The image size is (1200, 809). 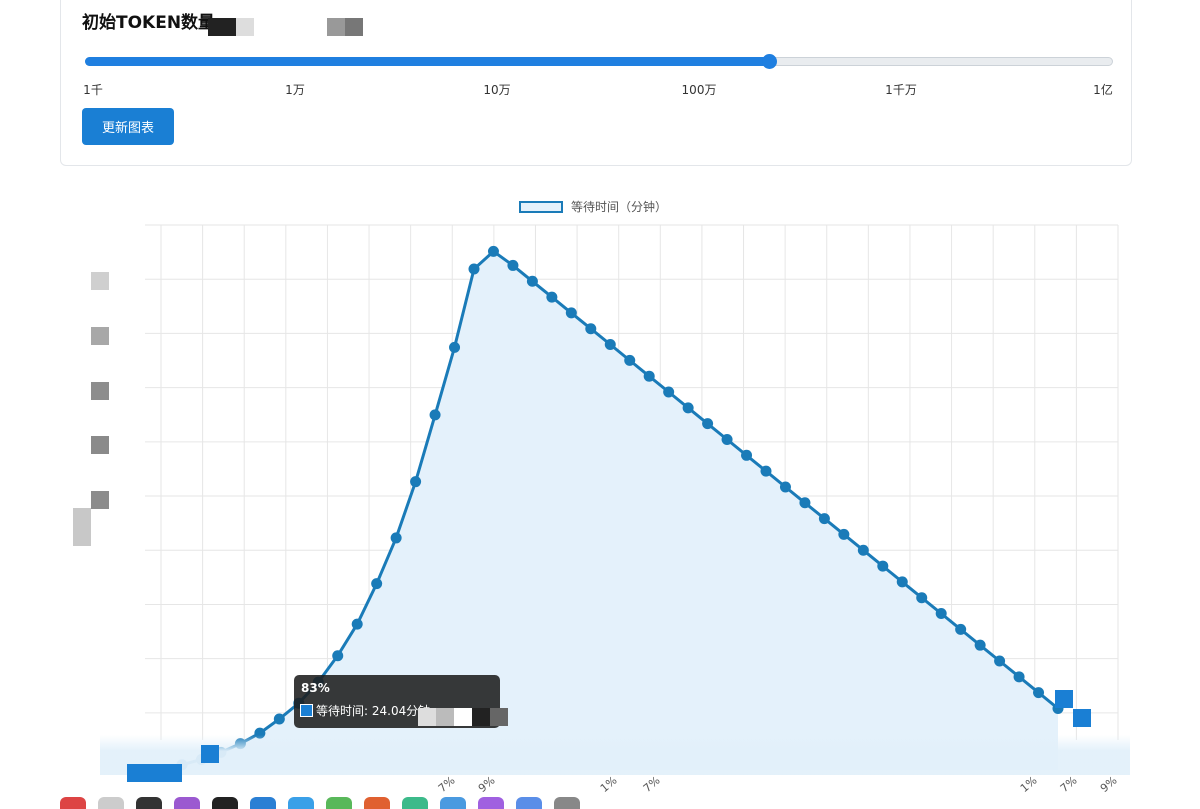 What do you see at coordinates (615, 755) in the screenshot?
I see `blurred-region` at bounding box center [615, 755].